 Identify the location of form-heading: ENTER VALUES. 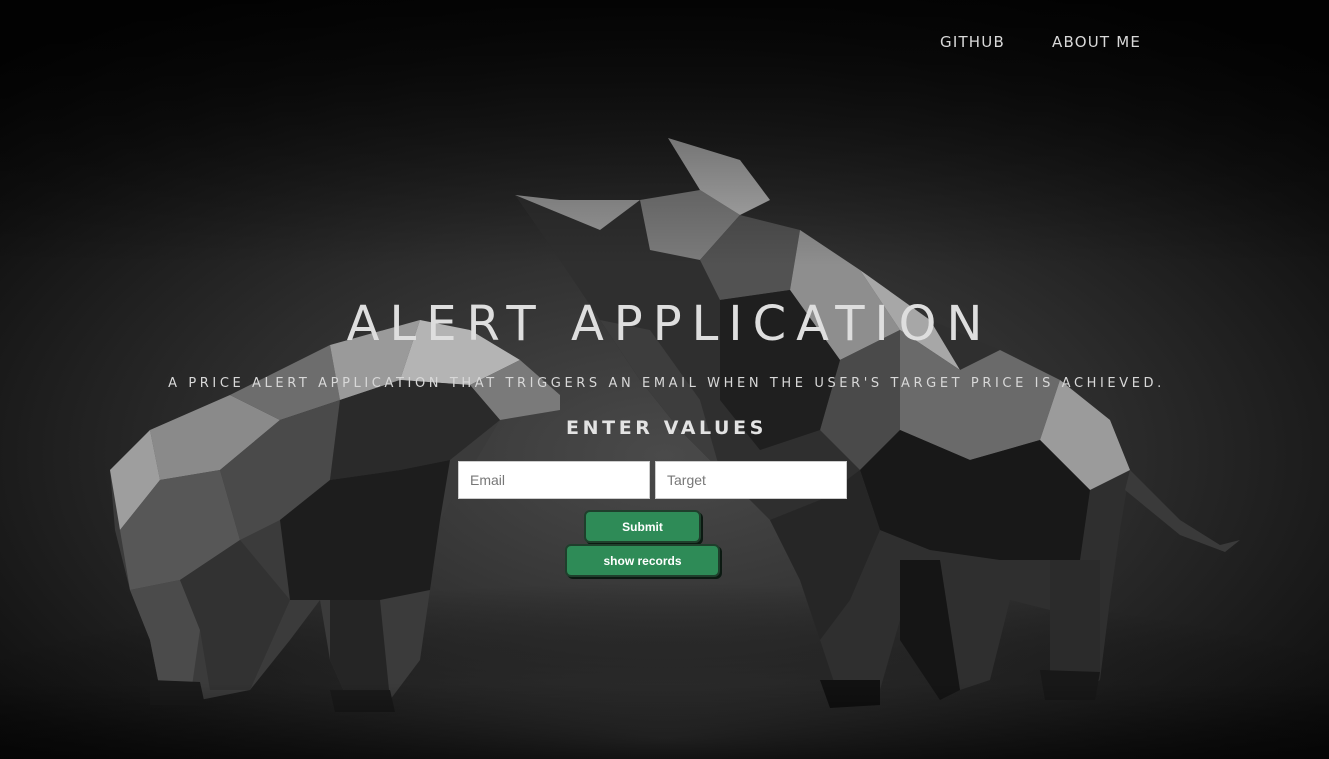
(666, 428).